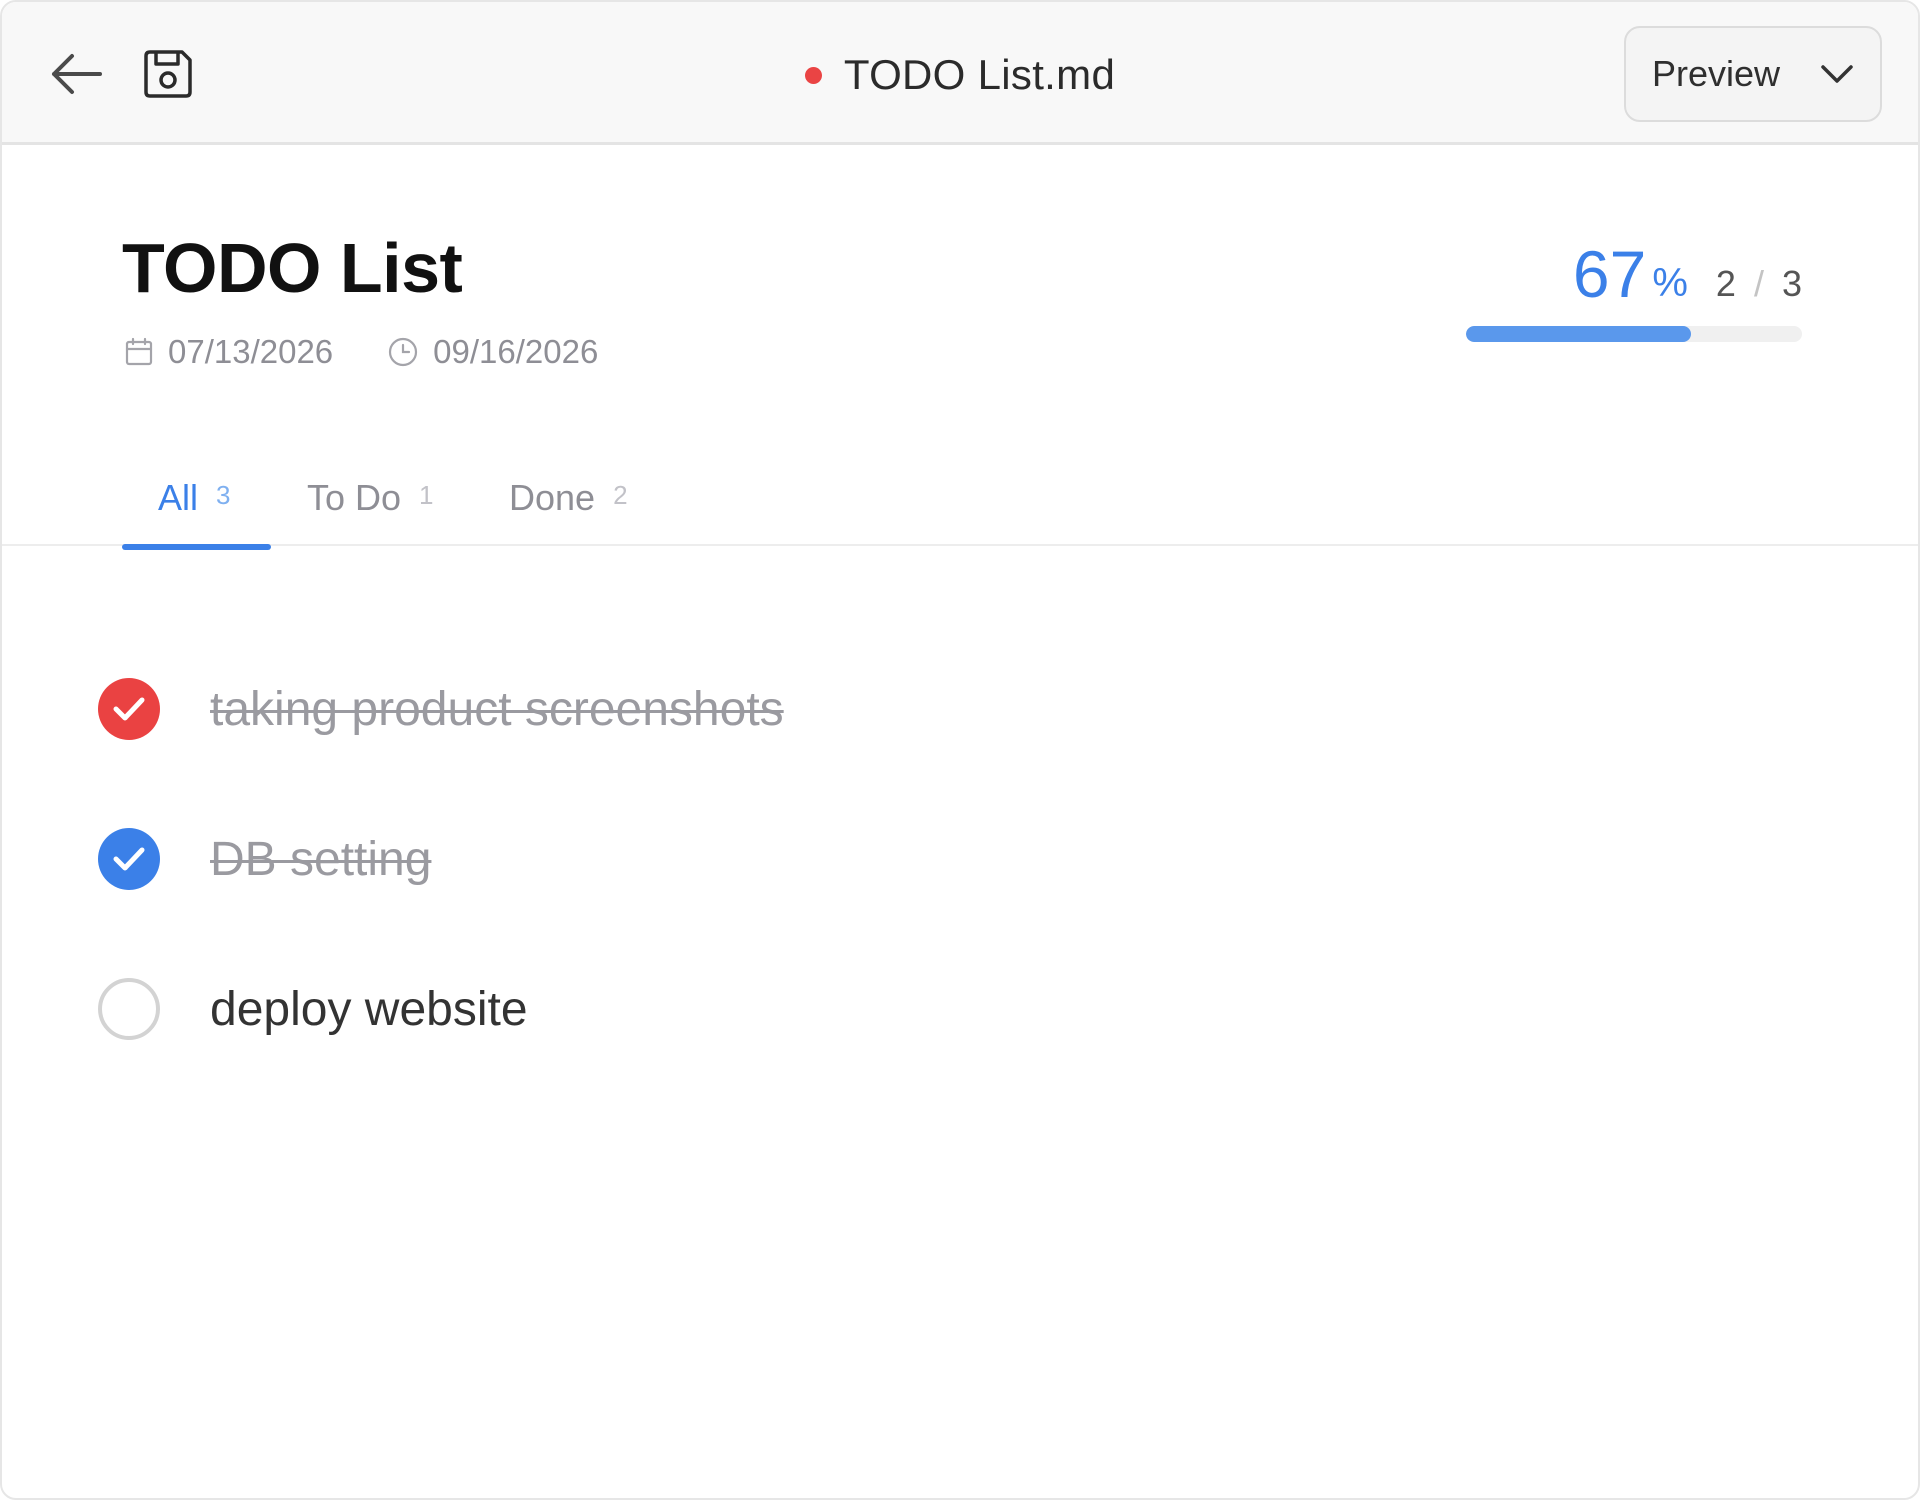 The height and width of the screenshot is (1500, 1920). What do you see at coordinates (426, 494) in the screenshot?
I see `tab-count: 1` at bounding box center [426, 494].